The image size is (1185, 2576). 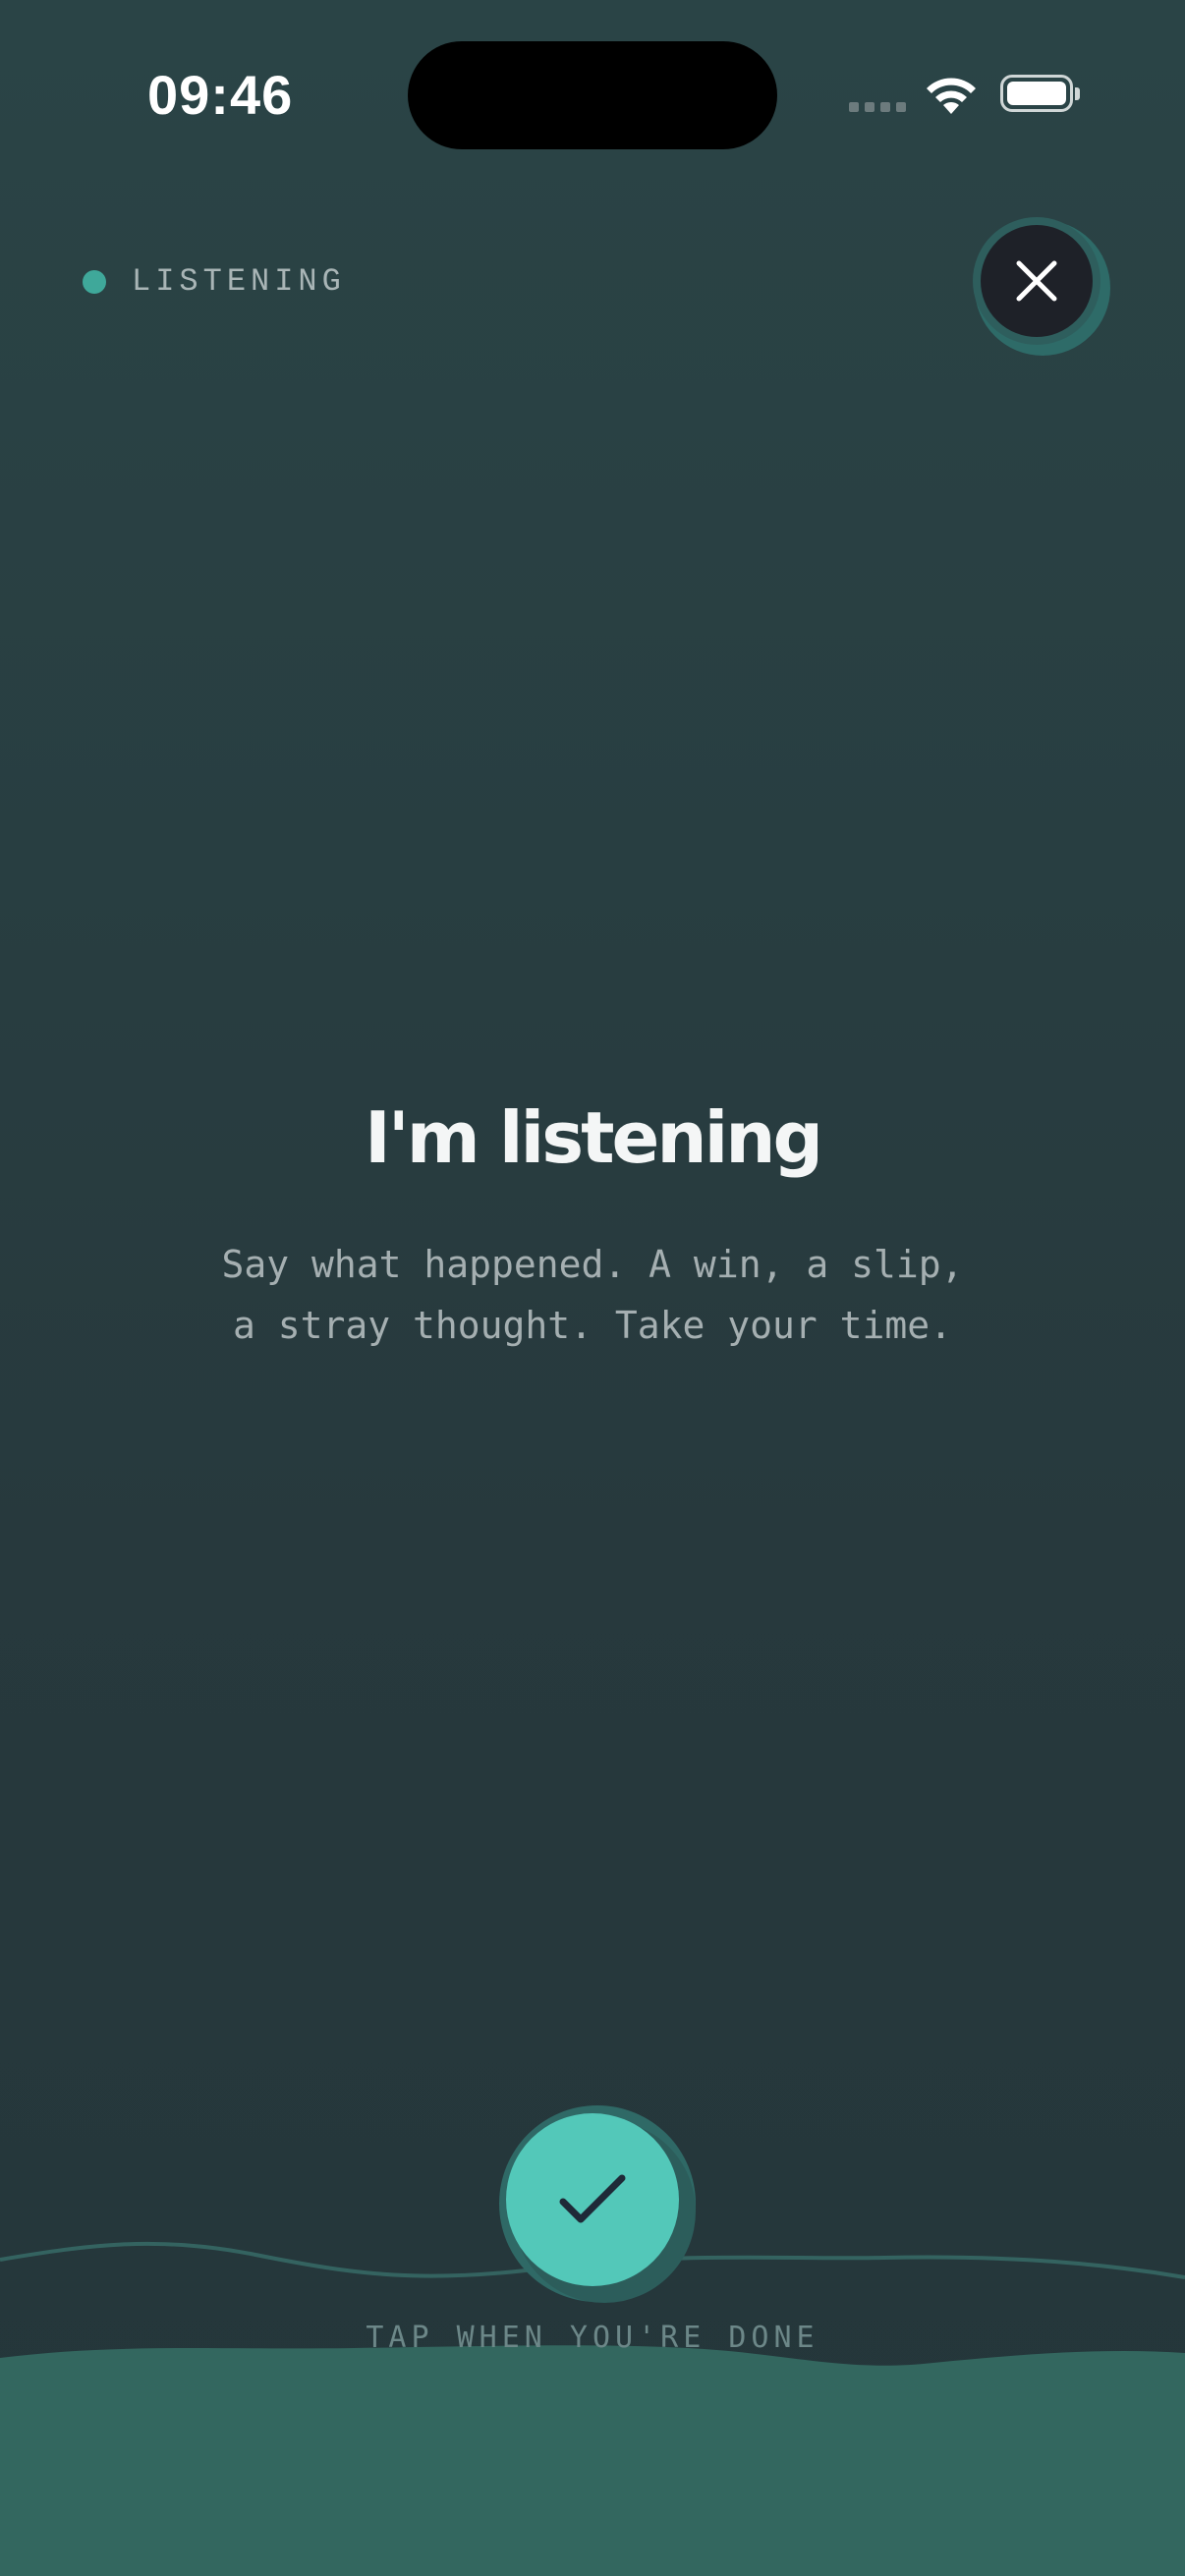 What do you see at coordinates (239, 281) in the screenshot?
I see `listening-label: LISTENING` at bounding box center [239, 281].